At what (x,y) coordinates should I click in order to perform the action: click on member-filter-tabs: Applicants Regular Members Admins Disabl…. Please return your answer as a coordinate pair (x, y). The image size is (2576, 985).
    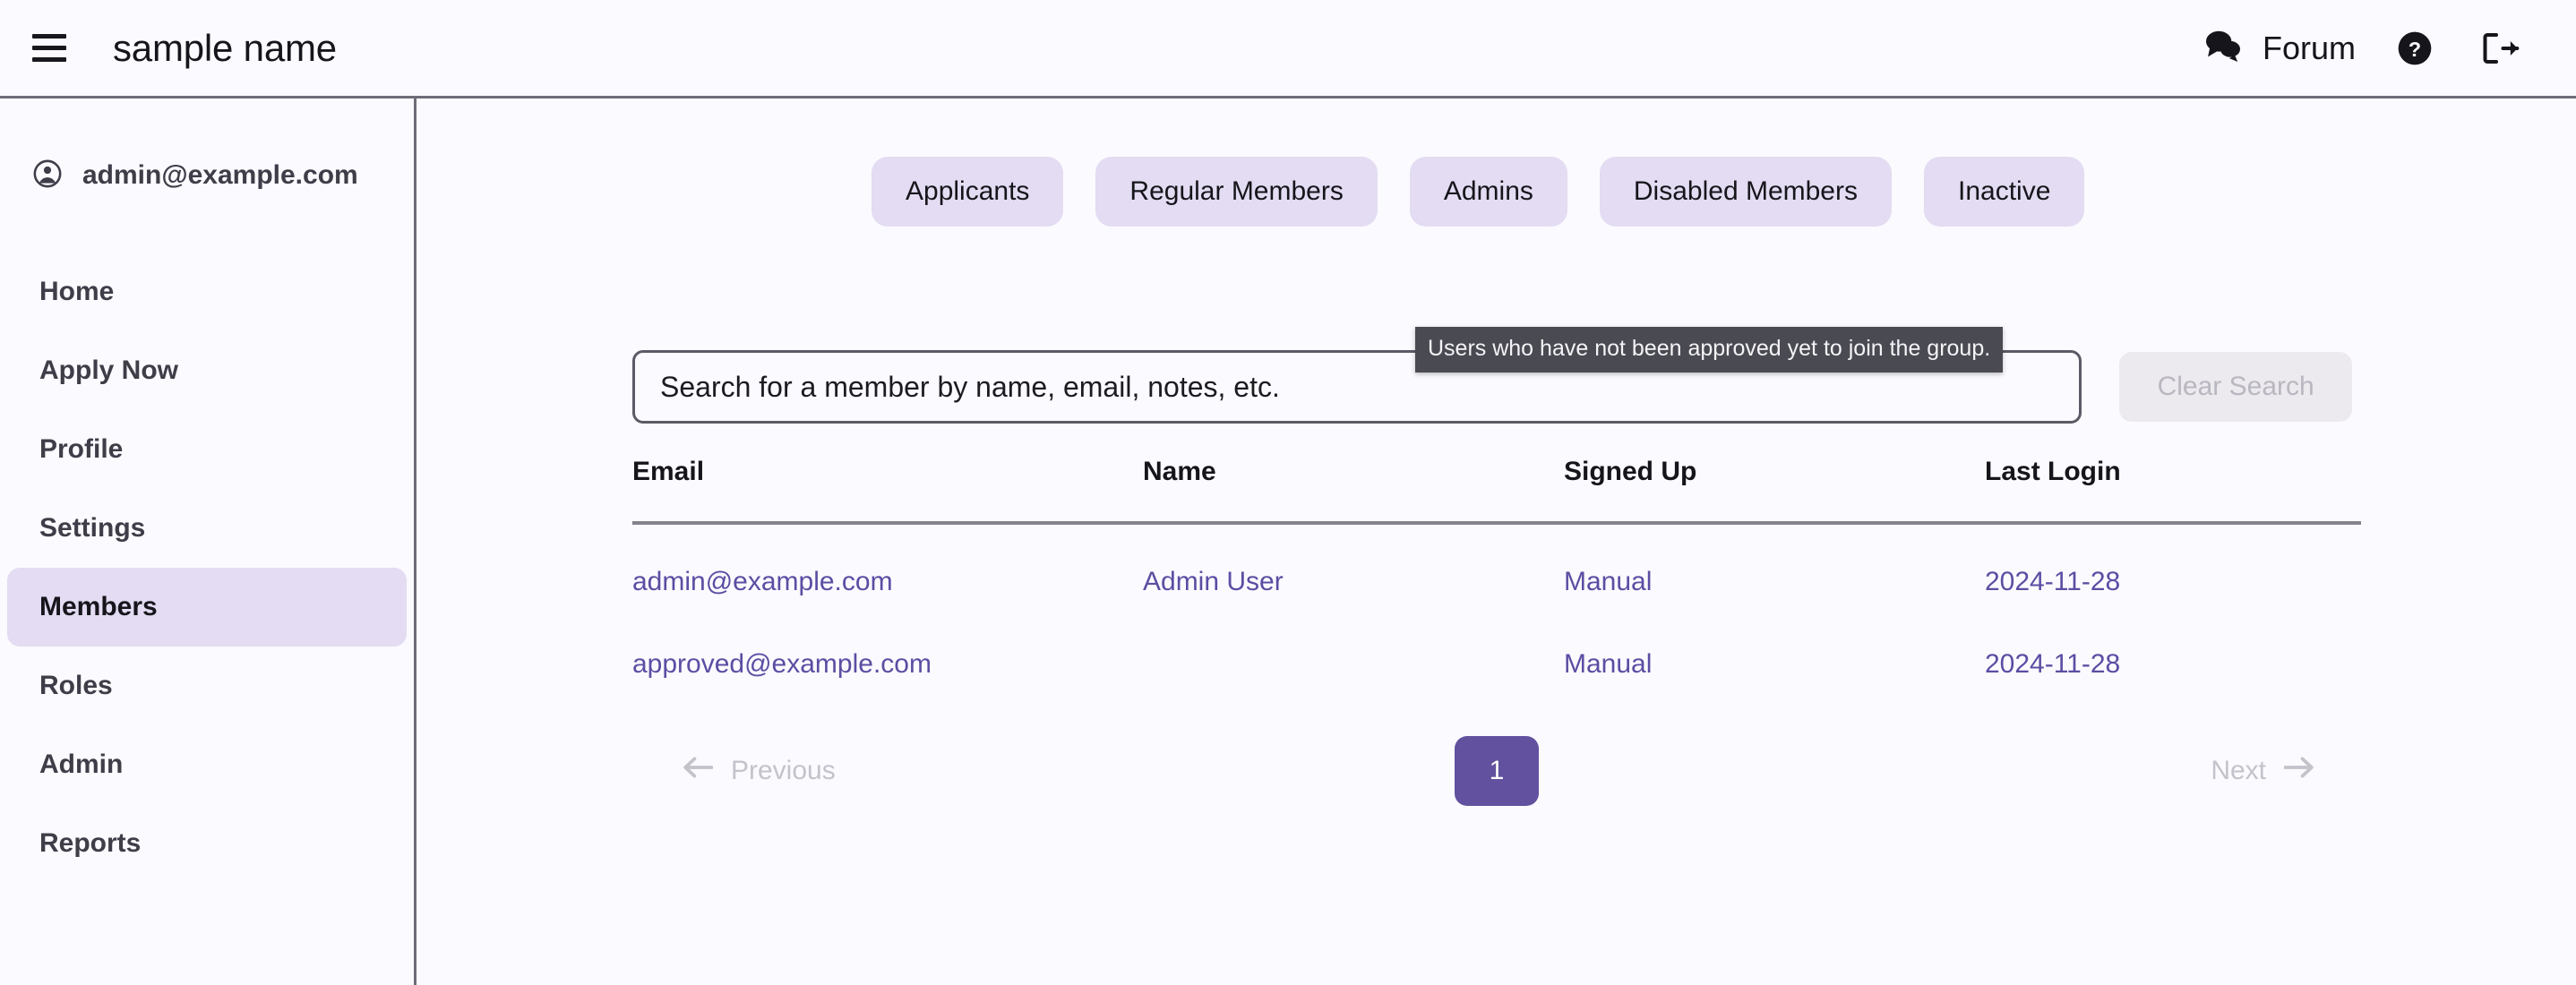
    Looking at the image, I should click on (1478, 192).